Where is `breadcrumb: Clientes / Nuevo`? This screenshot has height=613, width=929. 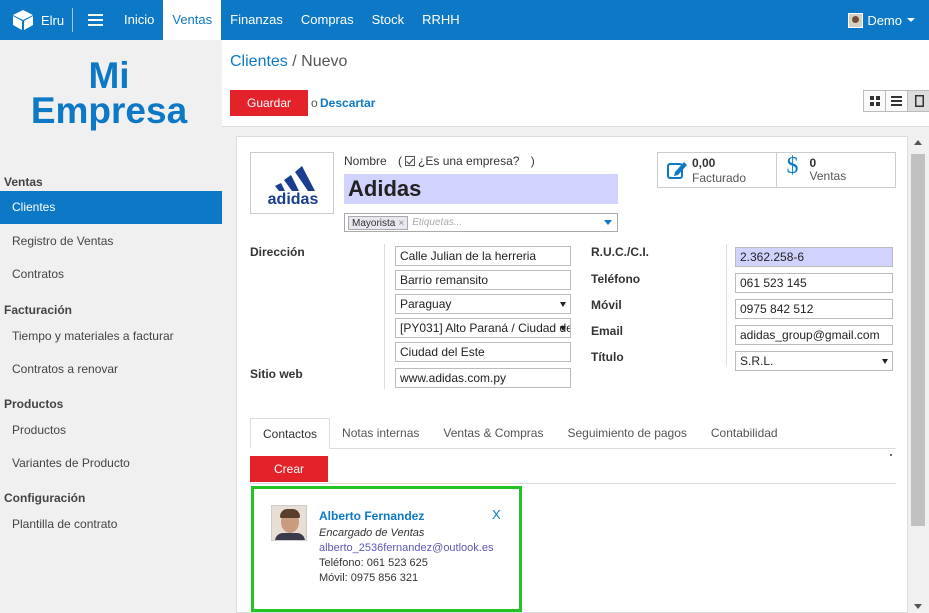
breadcrumb: Clientes / Nuevo is located at coordinates (288, 62).